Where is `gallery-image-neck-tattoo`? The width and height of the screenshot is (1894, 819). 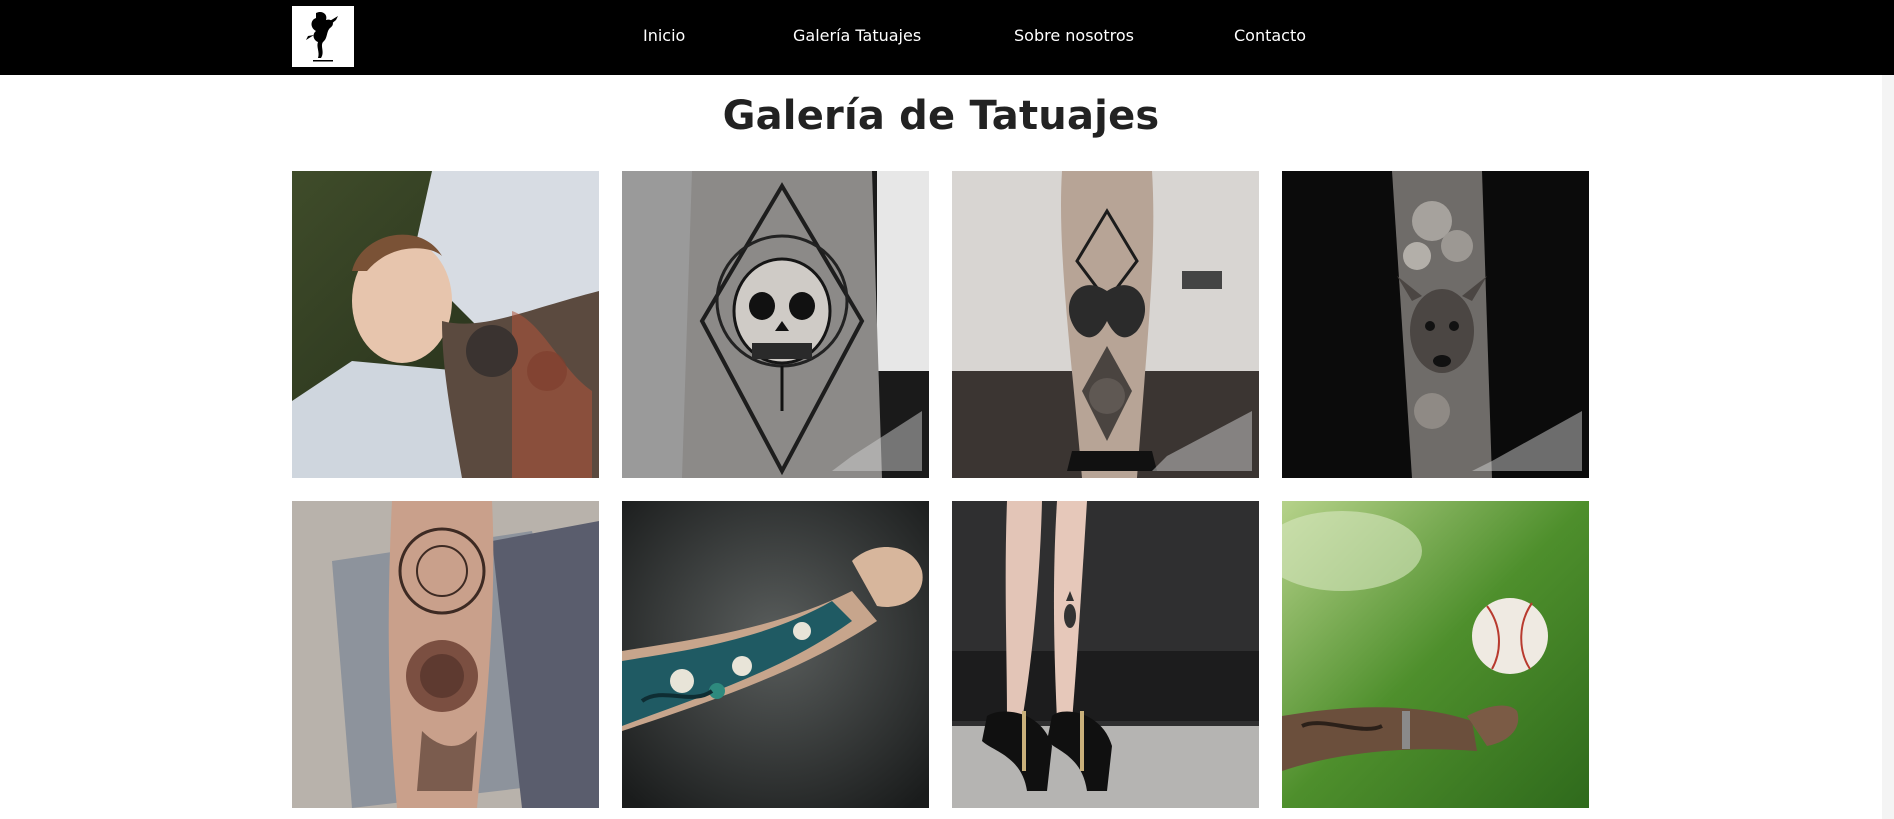 gallery-image-neck-tattoo is located at coordinates (445, 324).